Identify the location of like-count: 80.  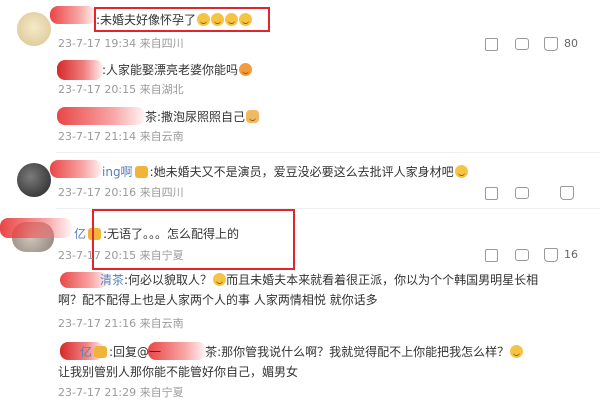
(571, 43).